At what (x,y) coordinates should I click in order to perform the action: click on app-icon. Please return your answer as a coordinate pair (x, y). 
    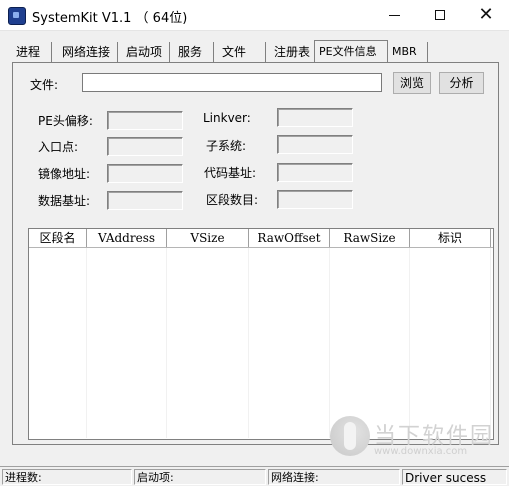
    Looking at the image, I should click on (17, 16).